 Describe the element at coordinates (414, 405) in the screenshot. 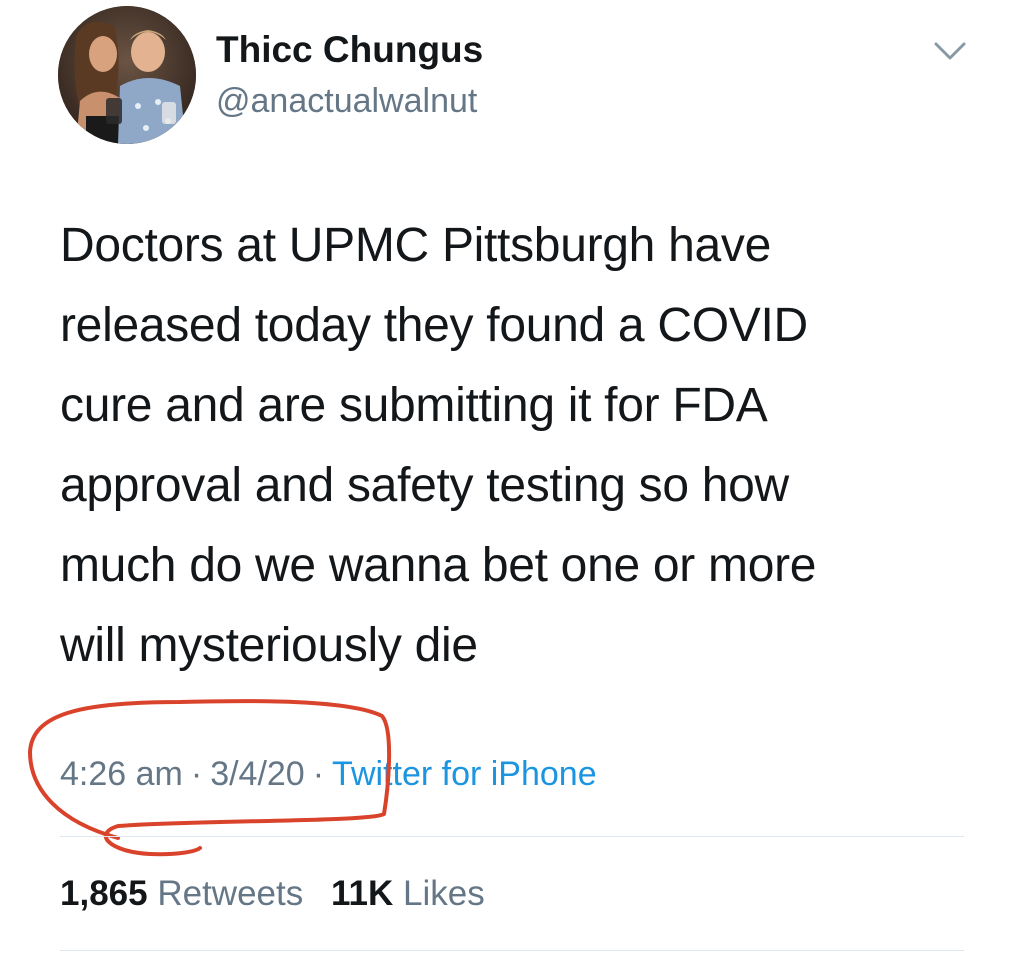

I see `tweet-text-line: cure and are submitting it for FDA` at that location.